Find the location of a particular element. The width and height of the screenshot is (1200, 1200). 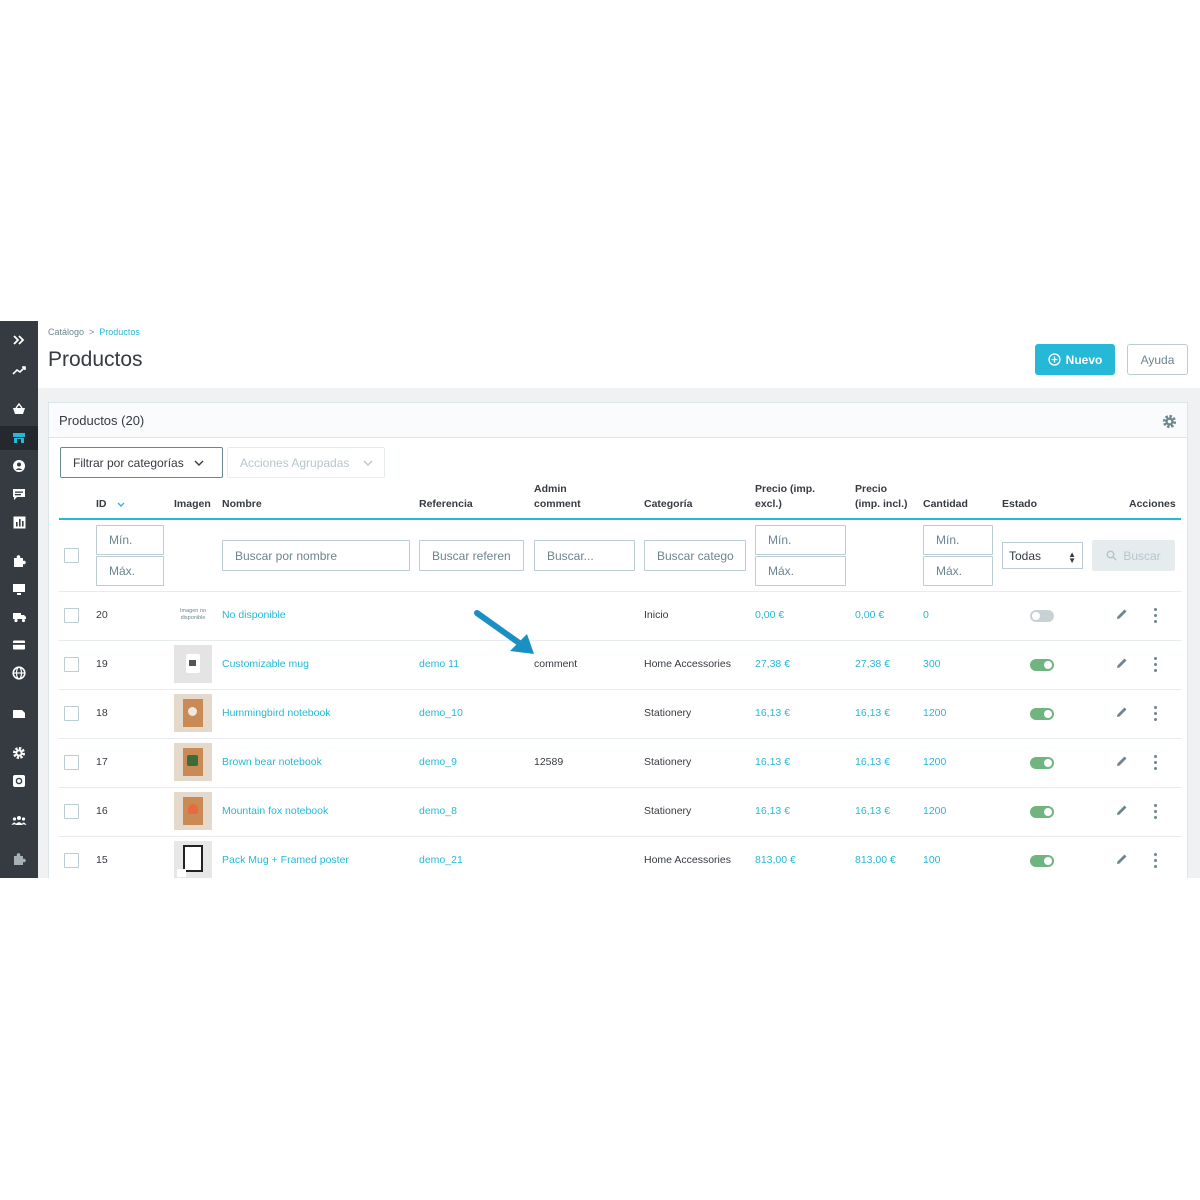

product-name-link: No disponible is located at coordinates (254, 615).